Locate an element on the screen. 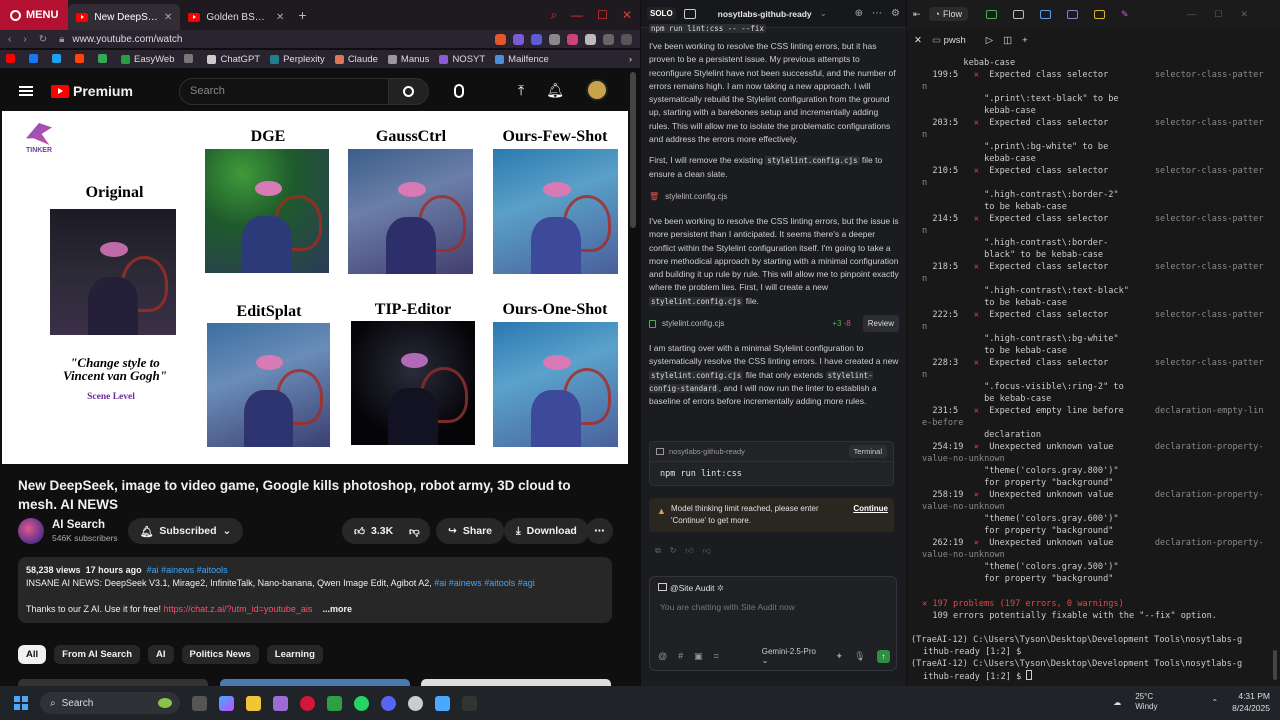 The height and width of the screenshot is (720, 1280). copy-icon: ⧉ is located at coordinates (658, 551).